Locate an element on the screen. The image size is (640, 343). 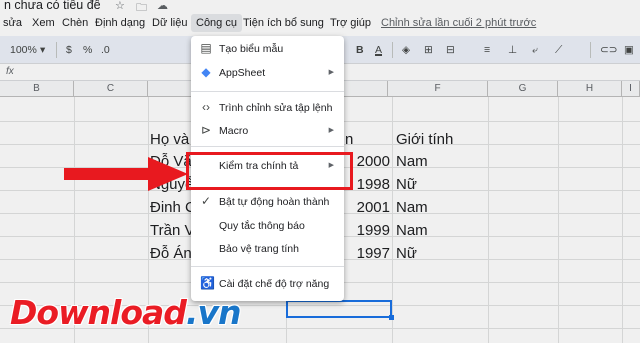
column-header-i: I is located at coordinates (631, 89).